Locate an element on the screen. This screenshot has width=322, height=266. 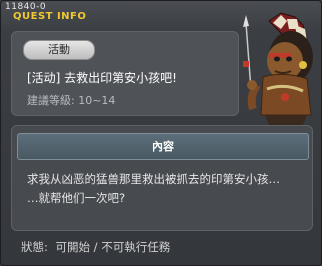
content-header: 內容 is located at coordinates (163, 146).